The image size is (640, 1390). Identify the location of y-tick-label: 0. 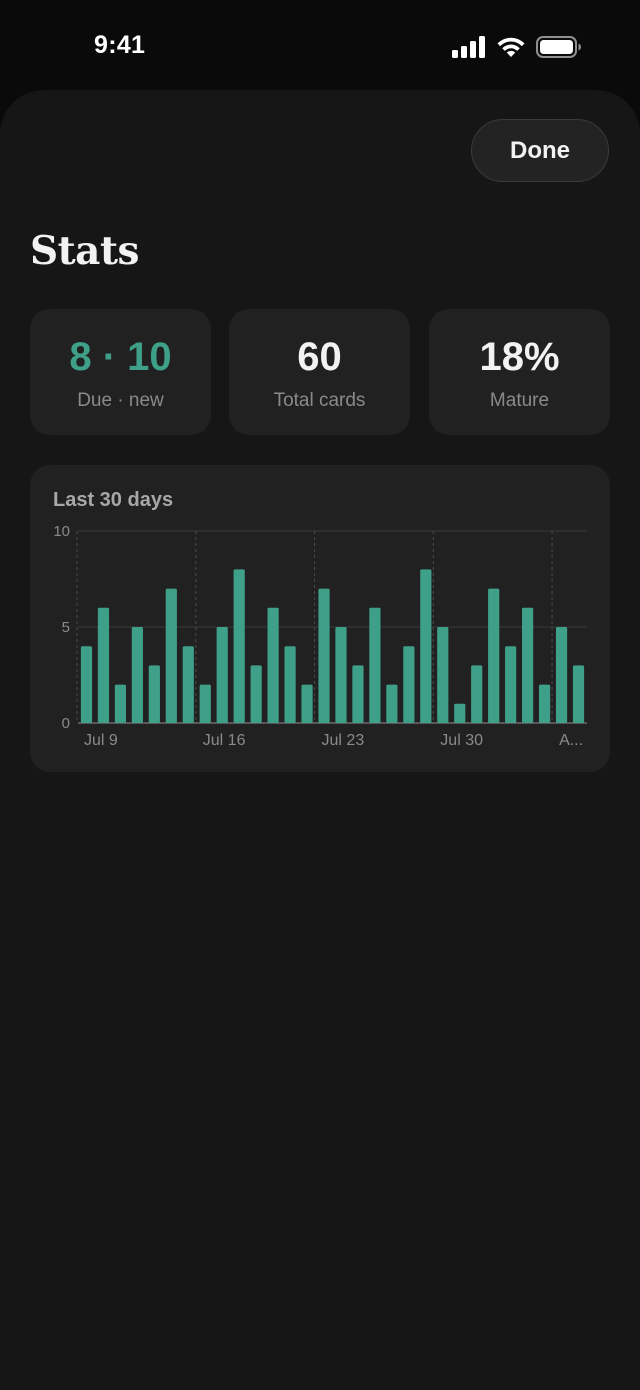
(66, 723).